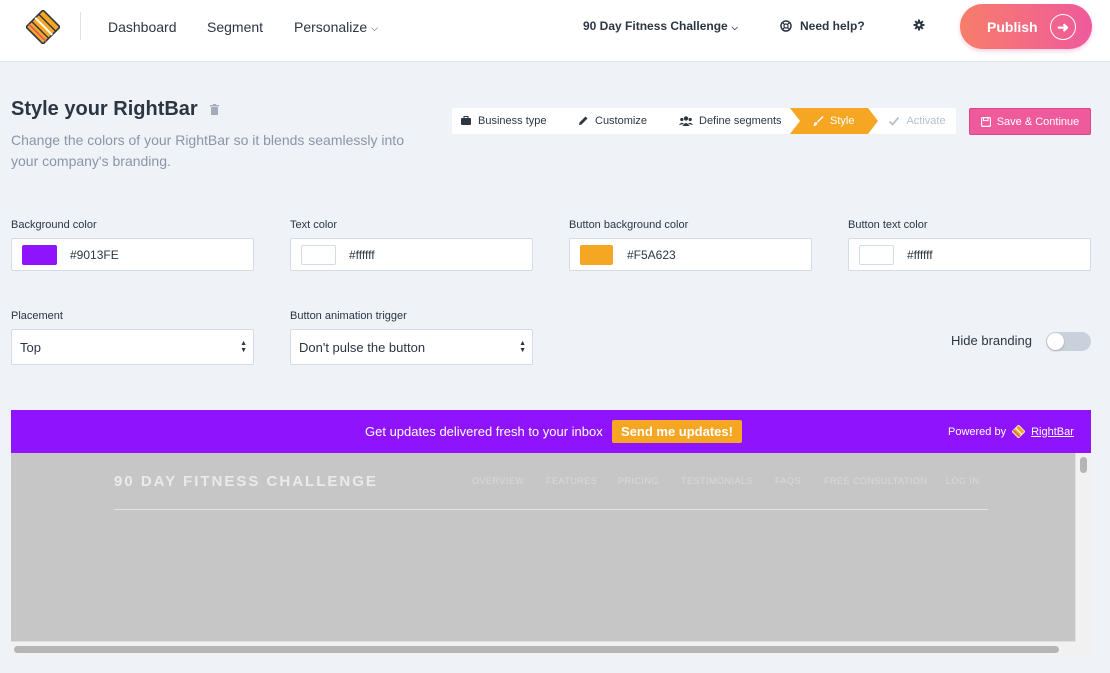 Image resolution: width=1110 pixels, height=673 pixels. What do you see at coordinates (314, 225) in the screenshot?
I see `text-color-label: Text color` at bounding box center [314, 225].